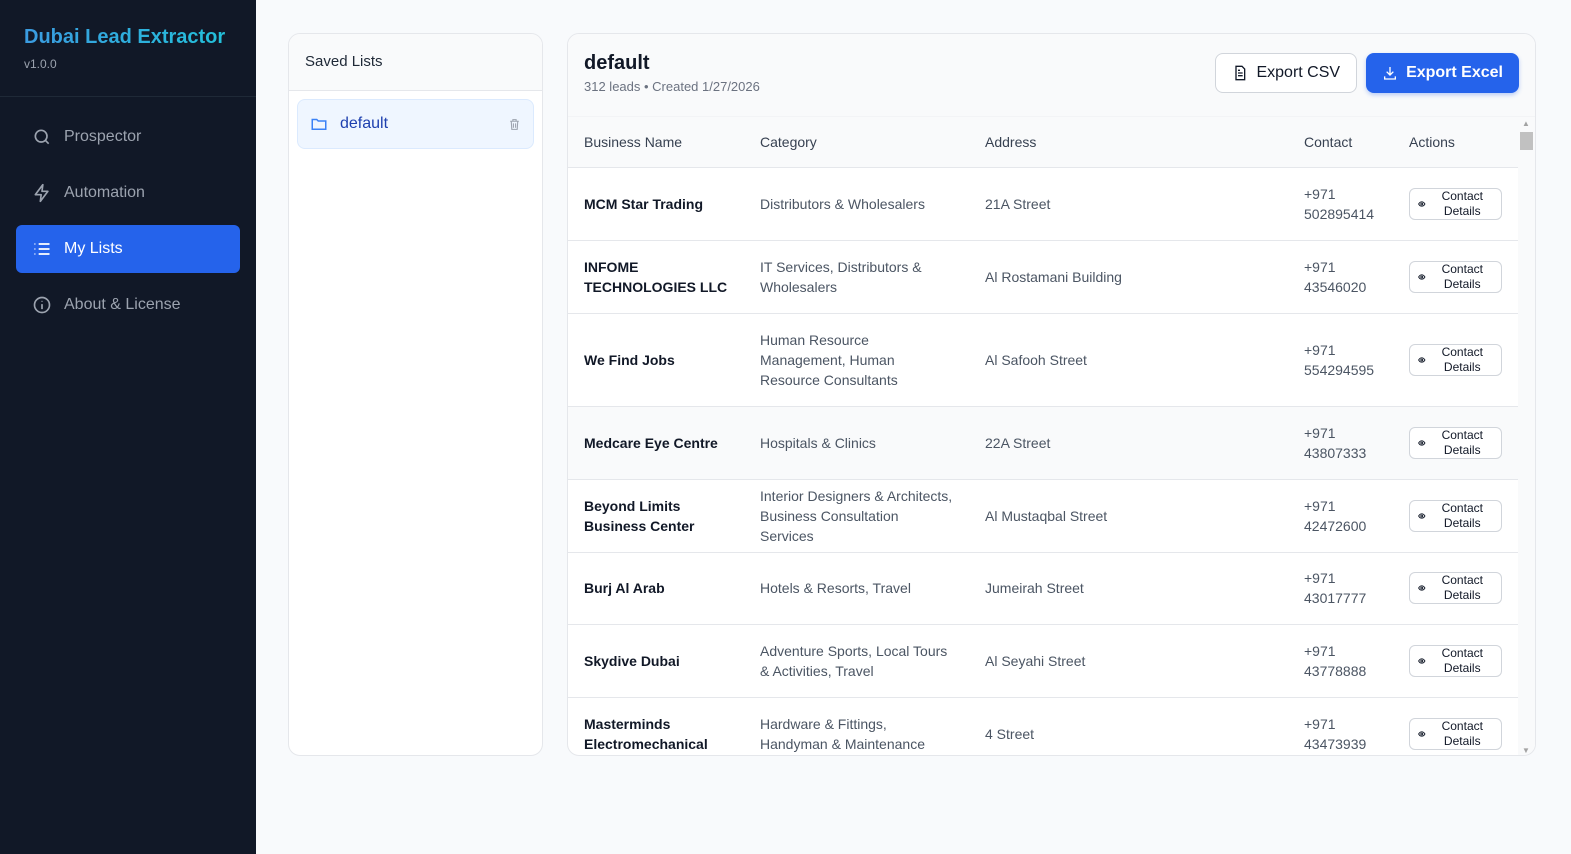 The image size is (1571, 854). Describe the element at coordinates (128, 305) in the screenshot. I see `nav-item-about: About & License` at that location.